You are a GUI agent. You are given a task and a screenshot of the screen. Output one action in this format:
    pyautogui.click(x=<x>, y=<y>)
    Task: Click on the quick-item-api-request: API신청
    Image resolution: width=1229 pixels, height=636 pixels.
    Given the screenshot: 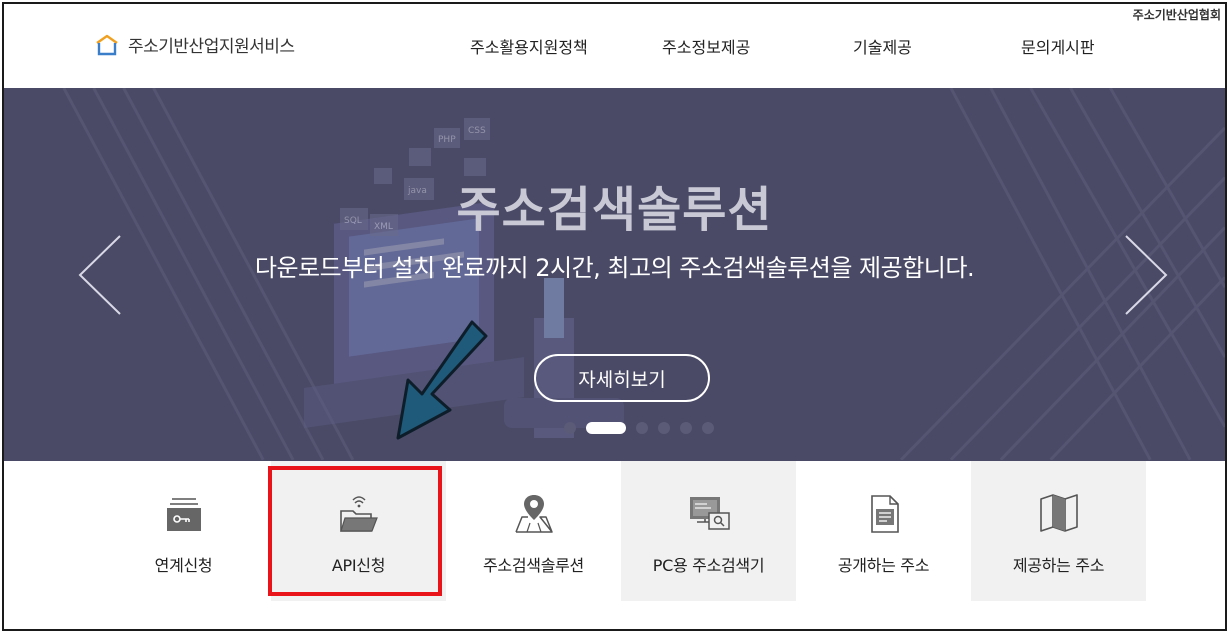 What is the action you would take?
    pyautogui.click(x=358, y=531)
    